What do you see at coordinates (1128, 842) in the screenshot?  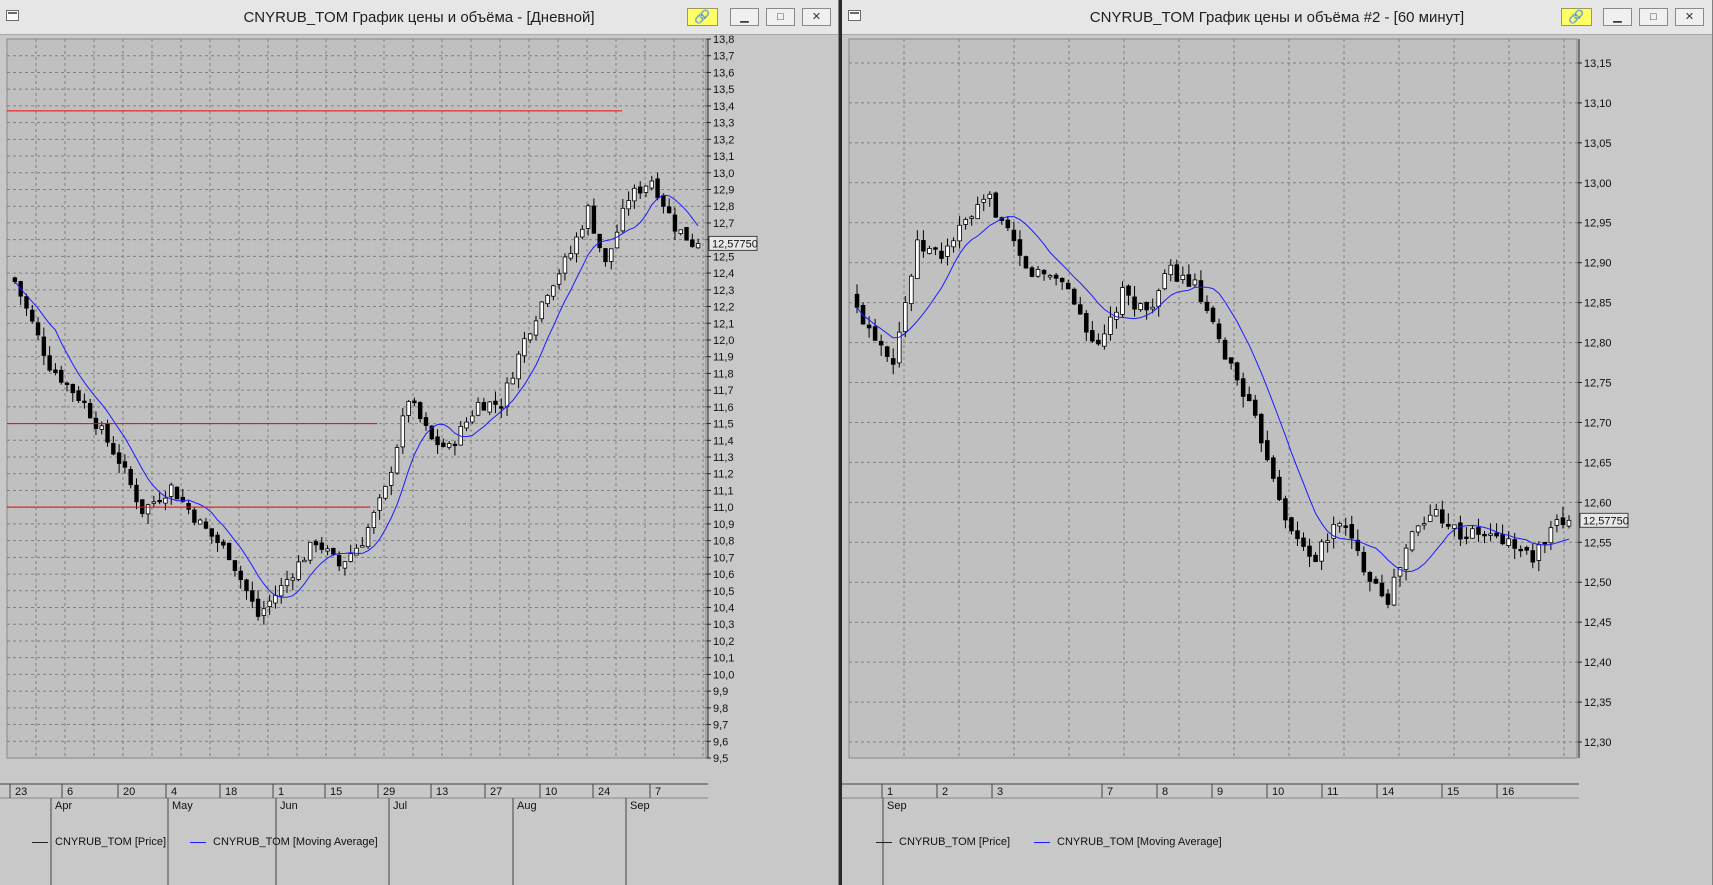 I see `legend-item-ma: CNYRUB_TOM [Moving Average]` at bounding box center [1128, 842].